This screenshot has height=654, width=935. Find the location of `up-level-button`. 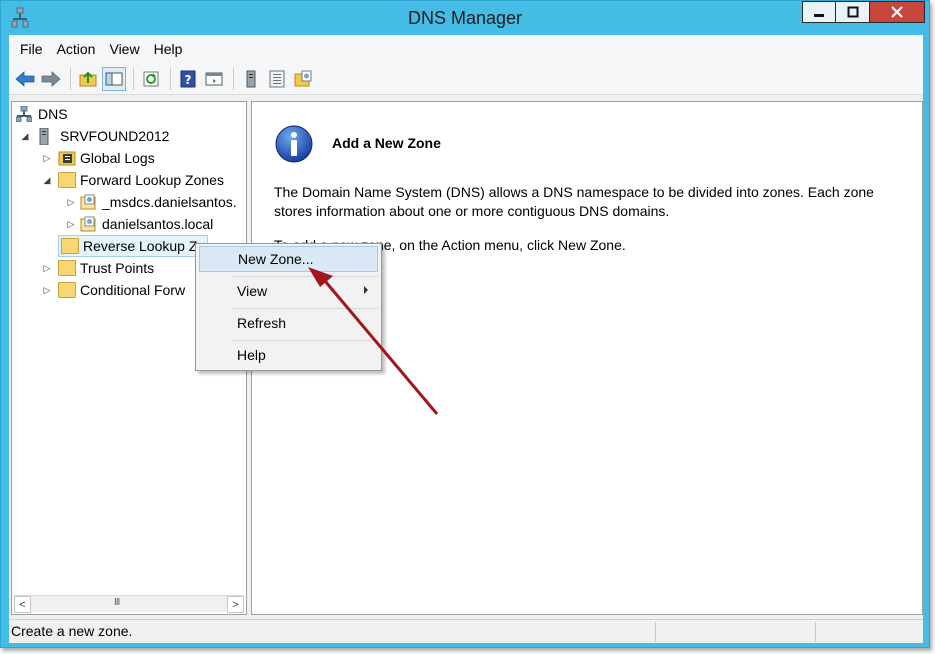

up-level-button is located at coordinates (88, 79).